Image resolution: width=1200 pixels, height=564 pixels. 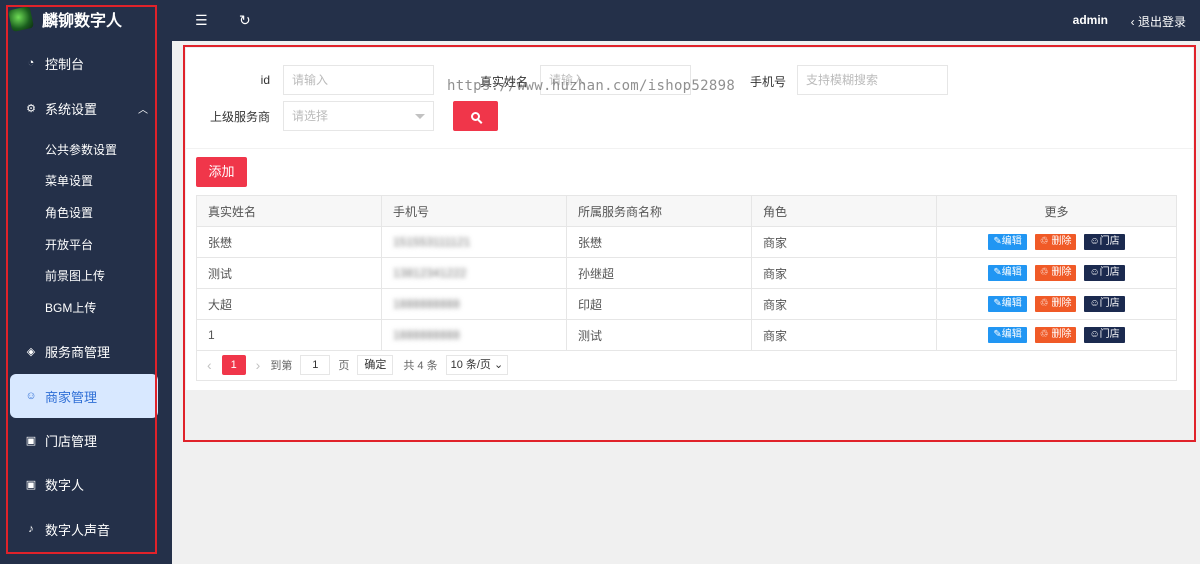 What do you see at coordinates (31, 440) in the screenshot?
I see `app-add-icon: ▣` at bounding box center [31, 440].